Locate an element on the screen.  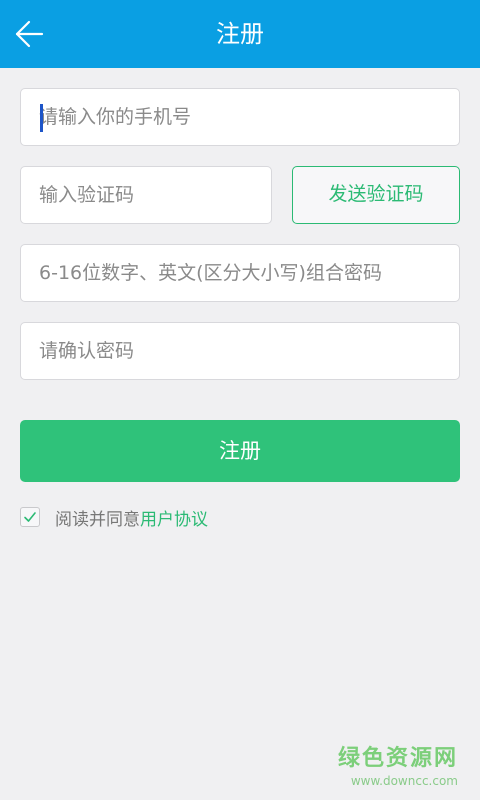
header-bar: 注册 is located at coordinates (240, 34).